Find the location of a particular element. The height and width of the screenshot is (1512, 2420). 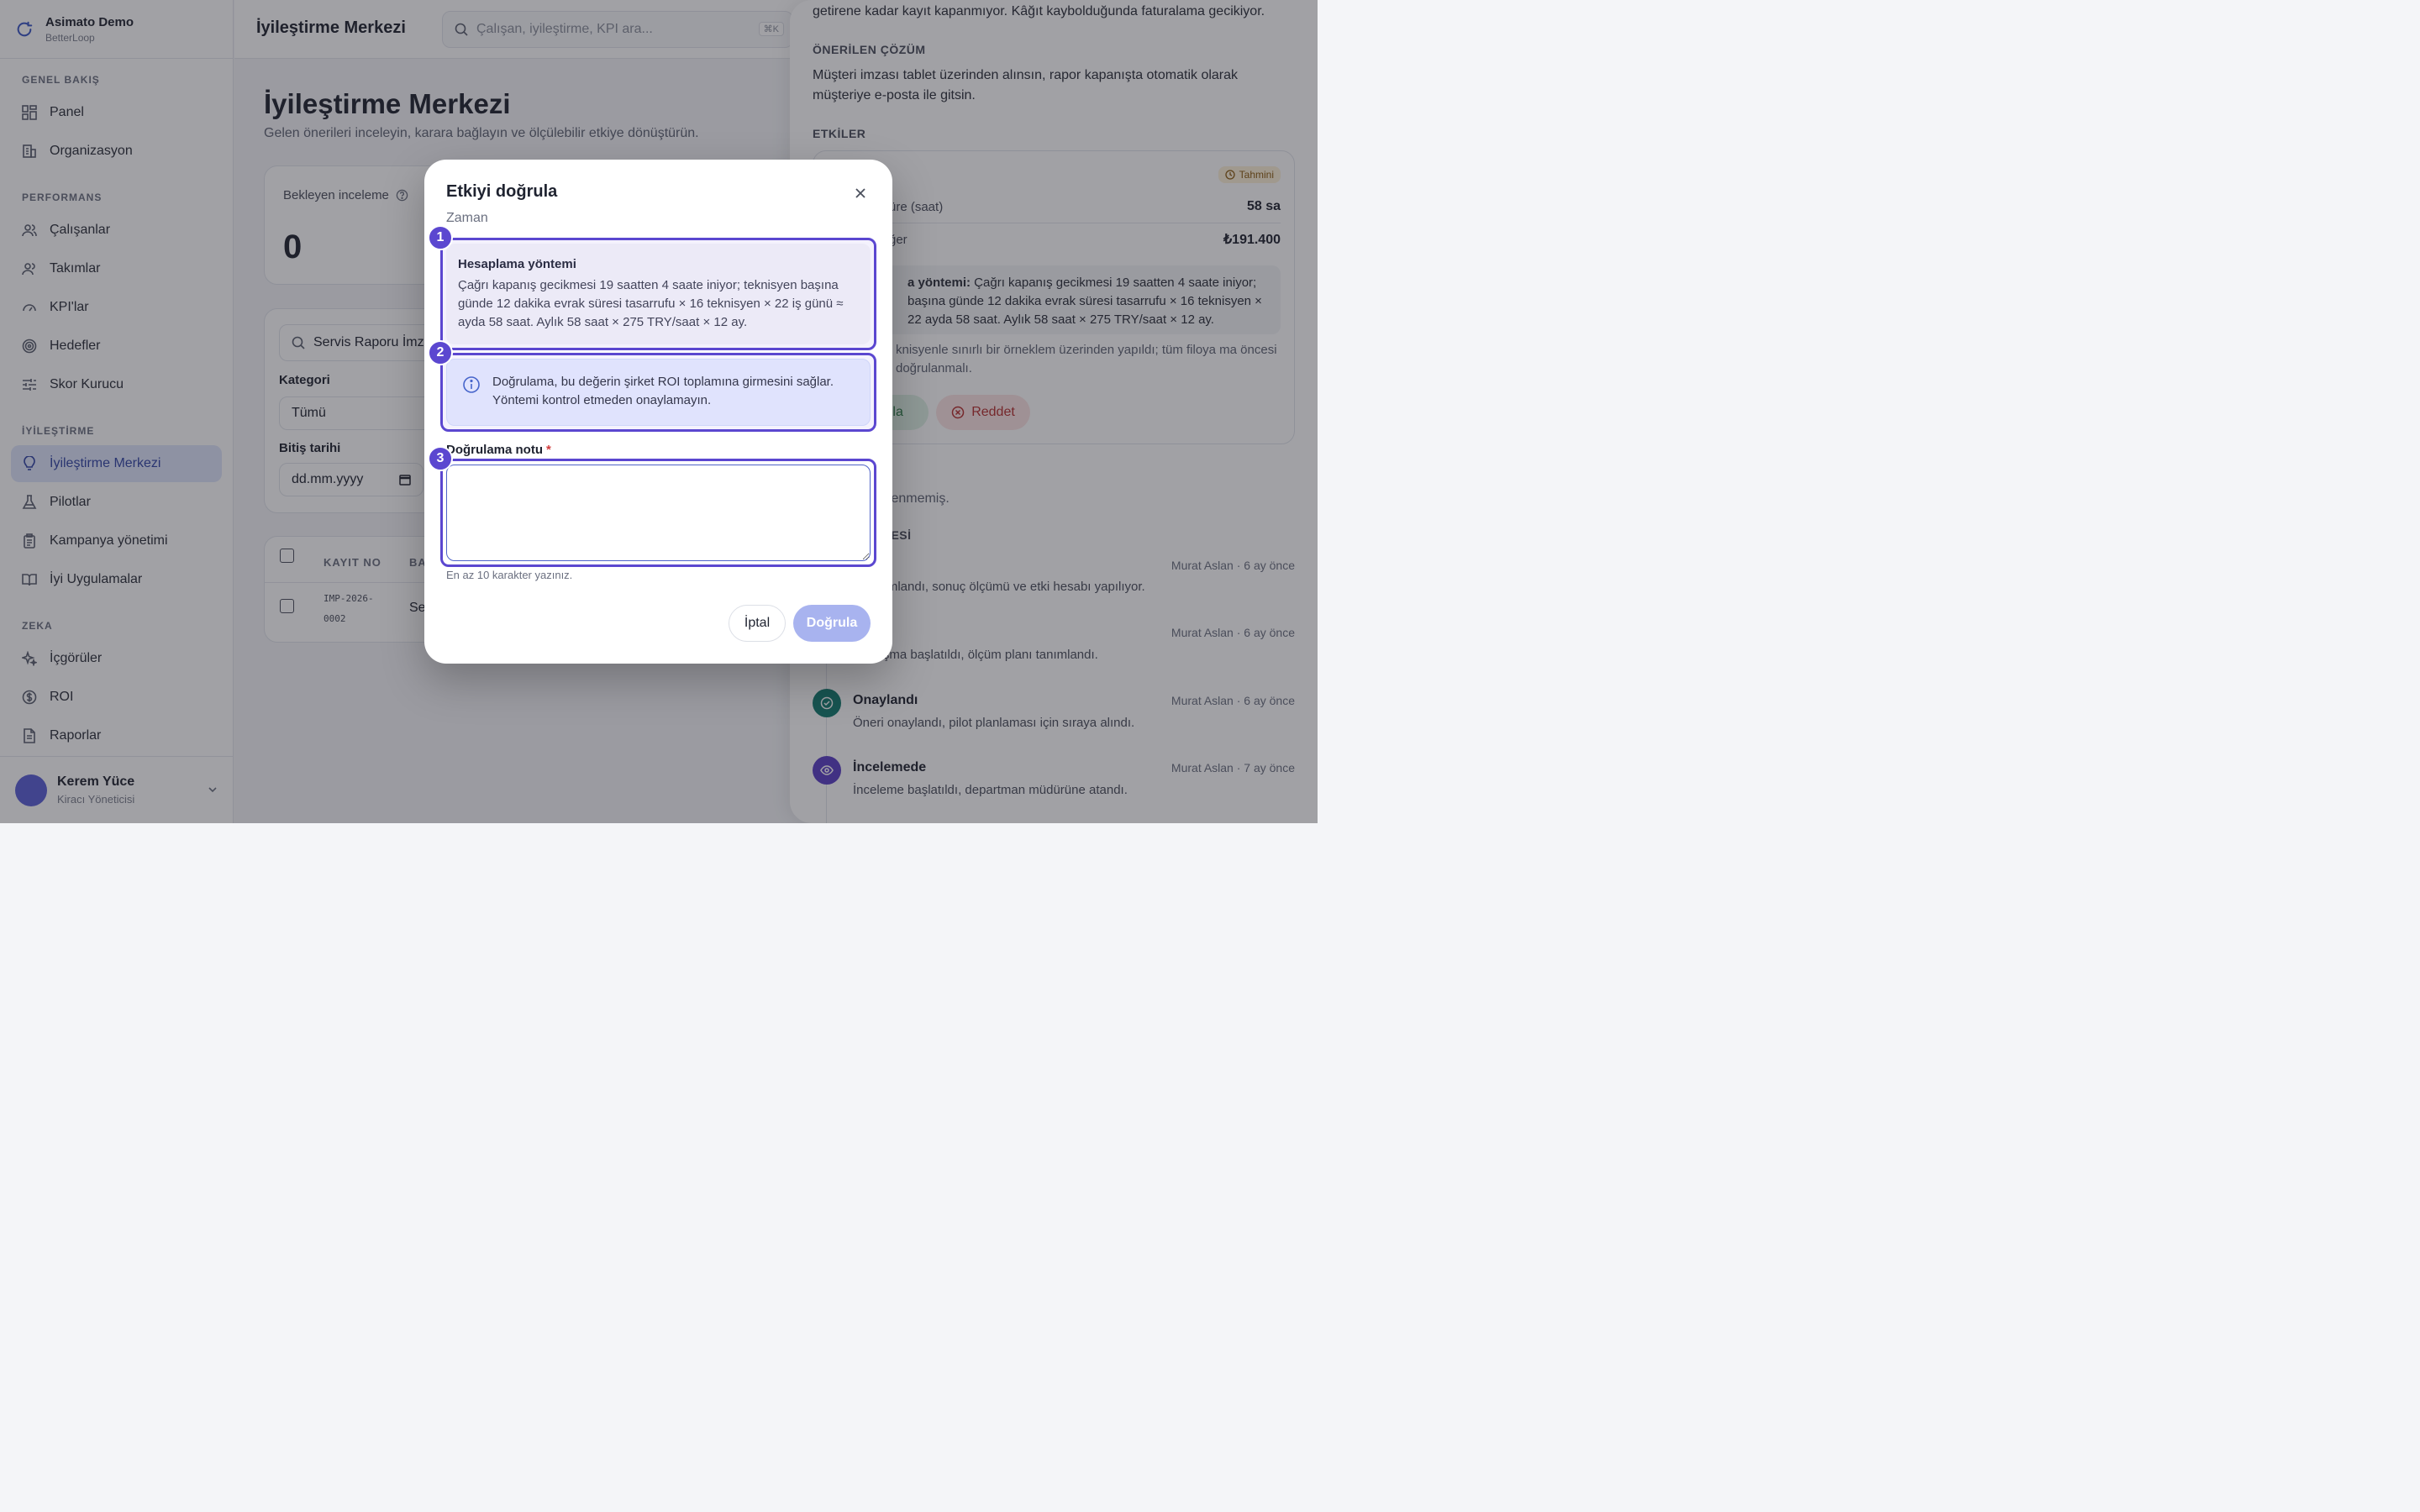

verification-note-field is located at coordinates (658, 513).